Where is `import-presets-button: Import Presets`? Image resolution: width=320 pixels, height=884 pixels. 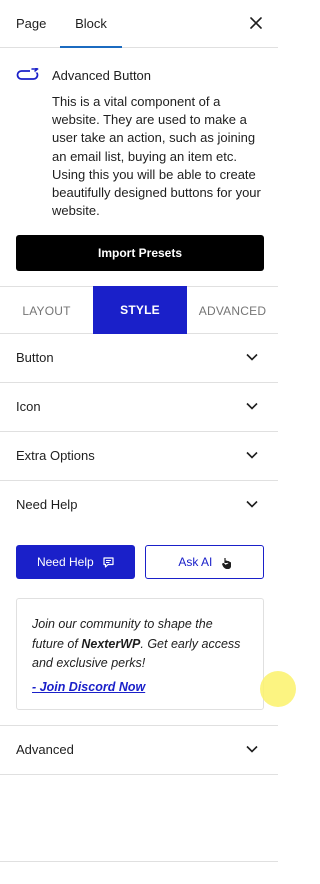
import-presets-button: Import Presets is located at coordinates (140, 253).